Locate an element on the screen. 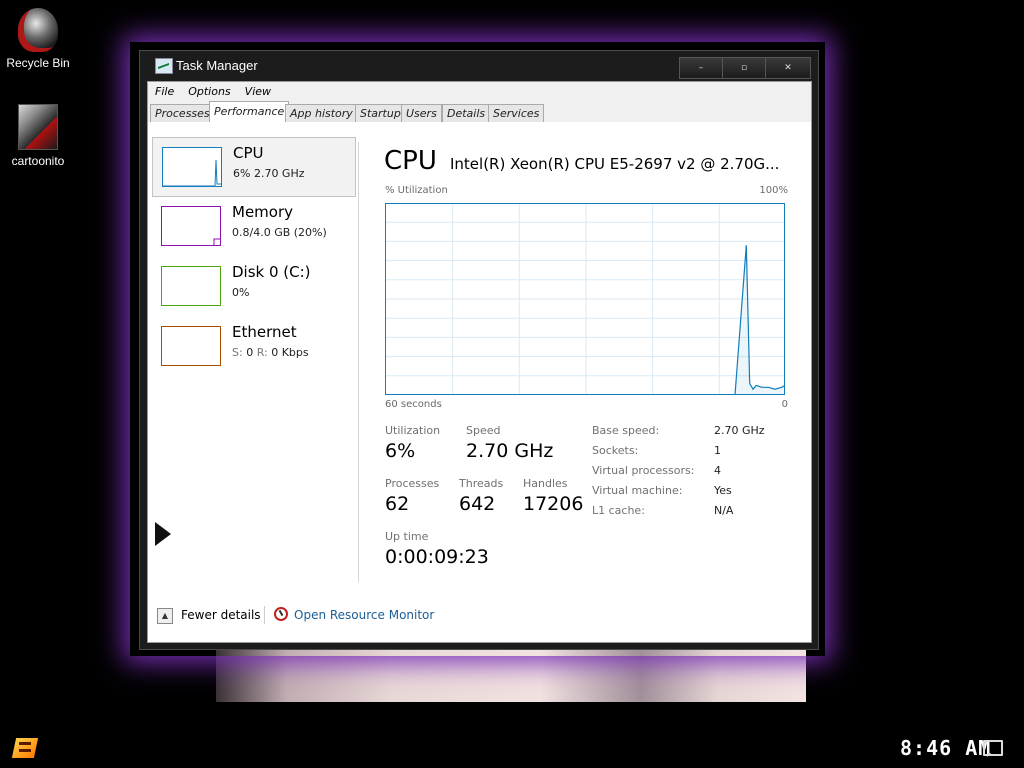  processes-value: 62 is located at coordinates (397, 504).